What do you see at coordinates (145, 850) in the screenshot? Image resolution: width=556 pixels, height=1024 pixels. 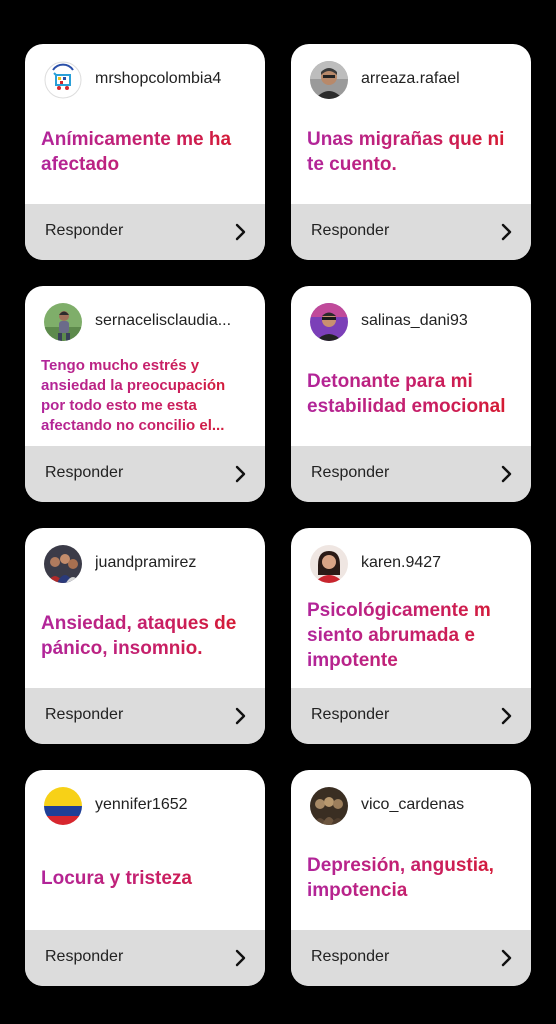 I see `card-content: yennifer1652 Locura y tristeza` at bounding box center [145, 850].